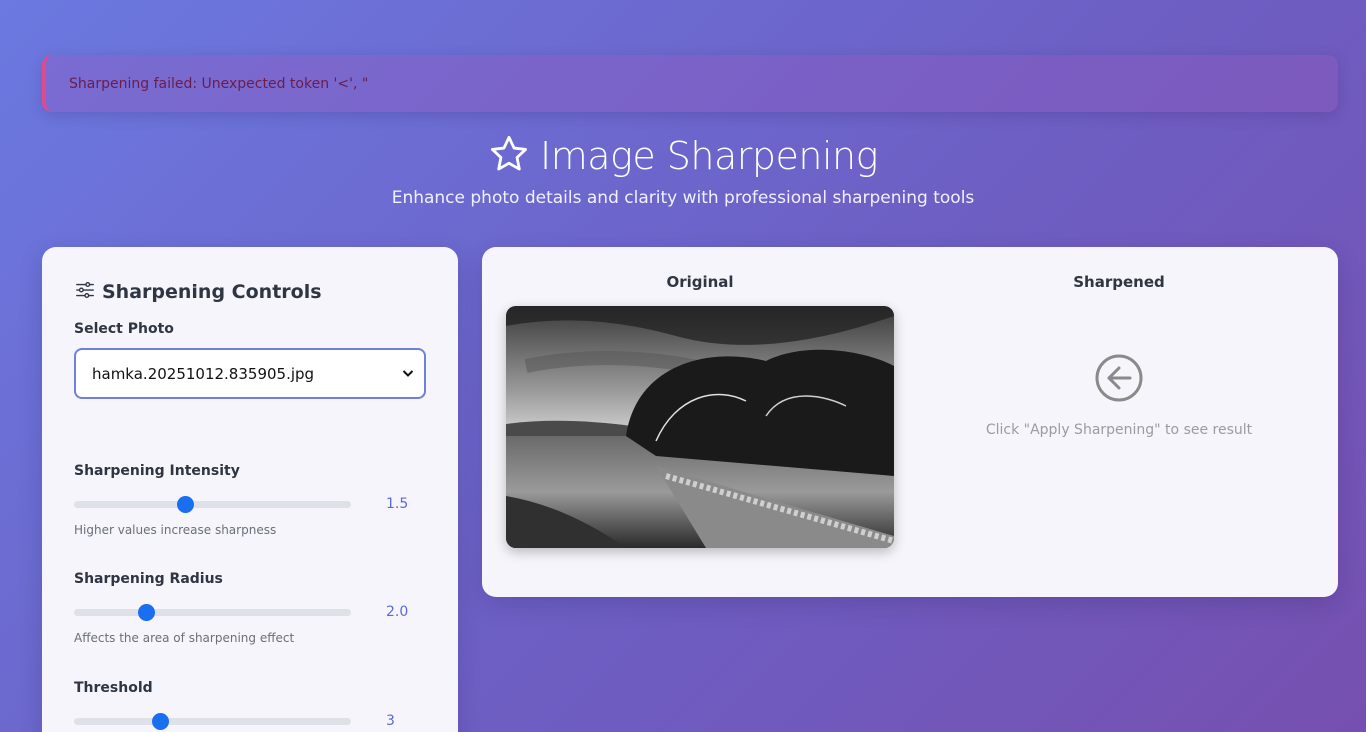 The width and height of the screenshot is (1366, 732). What do you see at coordinates (709, 156) in the screenshot?
I see `page-title: Image Sharpening` at bounding box center [709, 156].